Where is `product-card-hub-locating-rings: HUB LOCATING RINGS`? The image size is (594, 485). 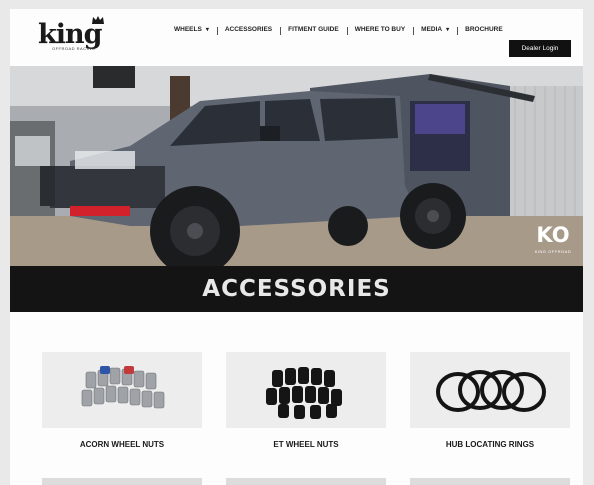 product-card-hub-locating-rings: HUB LOCATING RINGS is located at coordinates (490, 400).